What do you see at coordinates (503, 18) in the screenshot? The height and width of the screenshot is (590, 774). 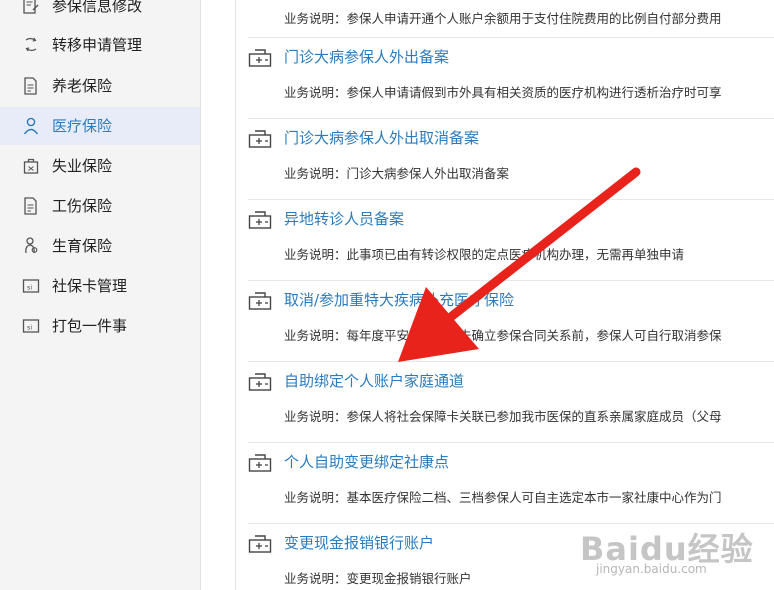 I see `service-description: 业务说明：参保人申请开通个人账户余额用于支付住院费用的比例自付部分费用` at bounding box center [503, 18].